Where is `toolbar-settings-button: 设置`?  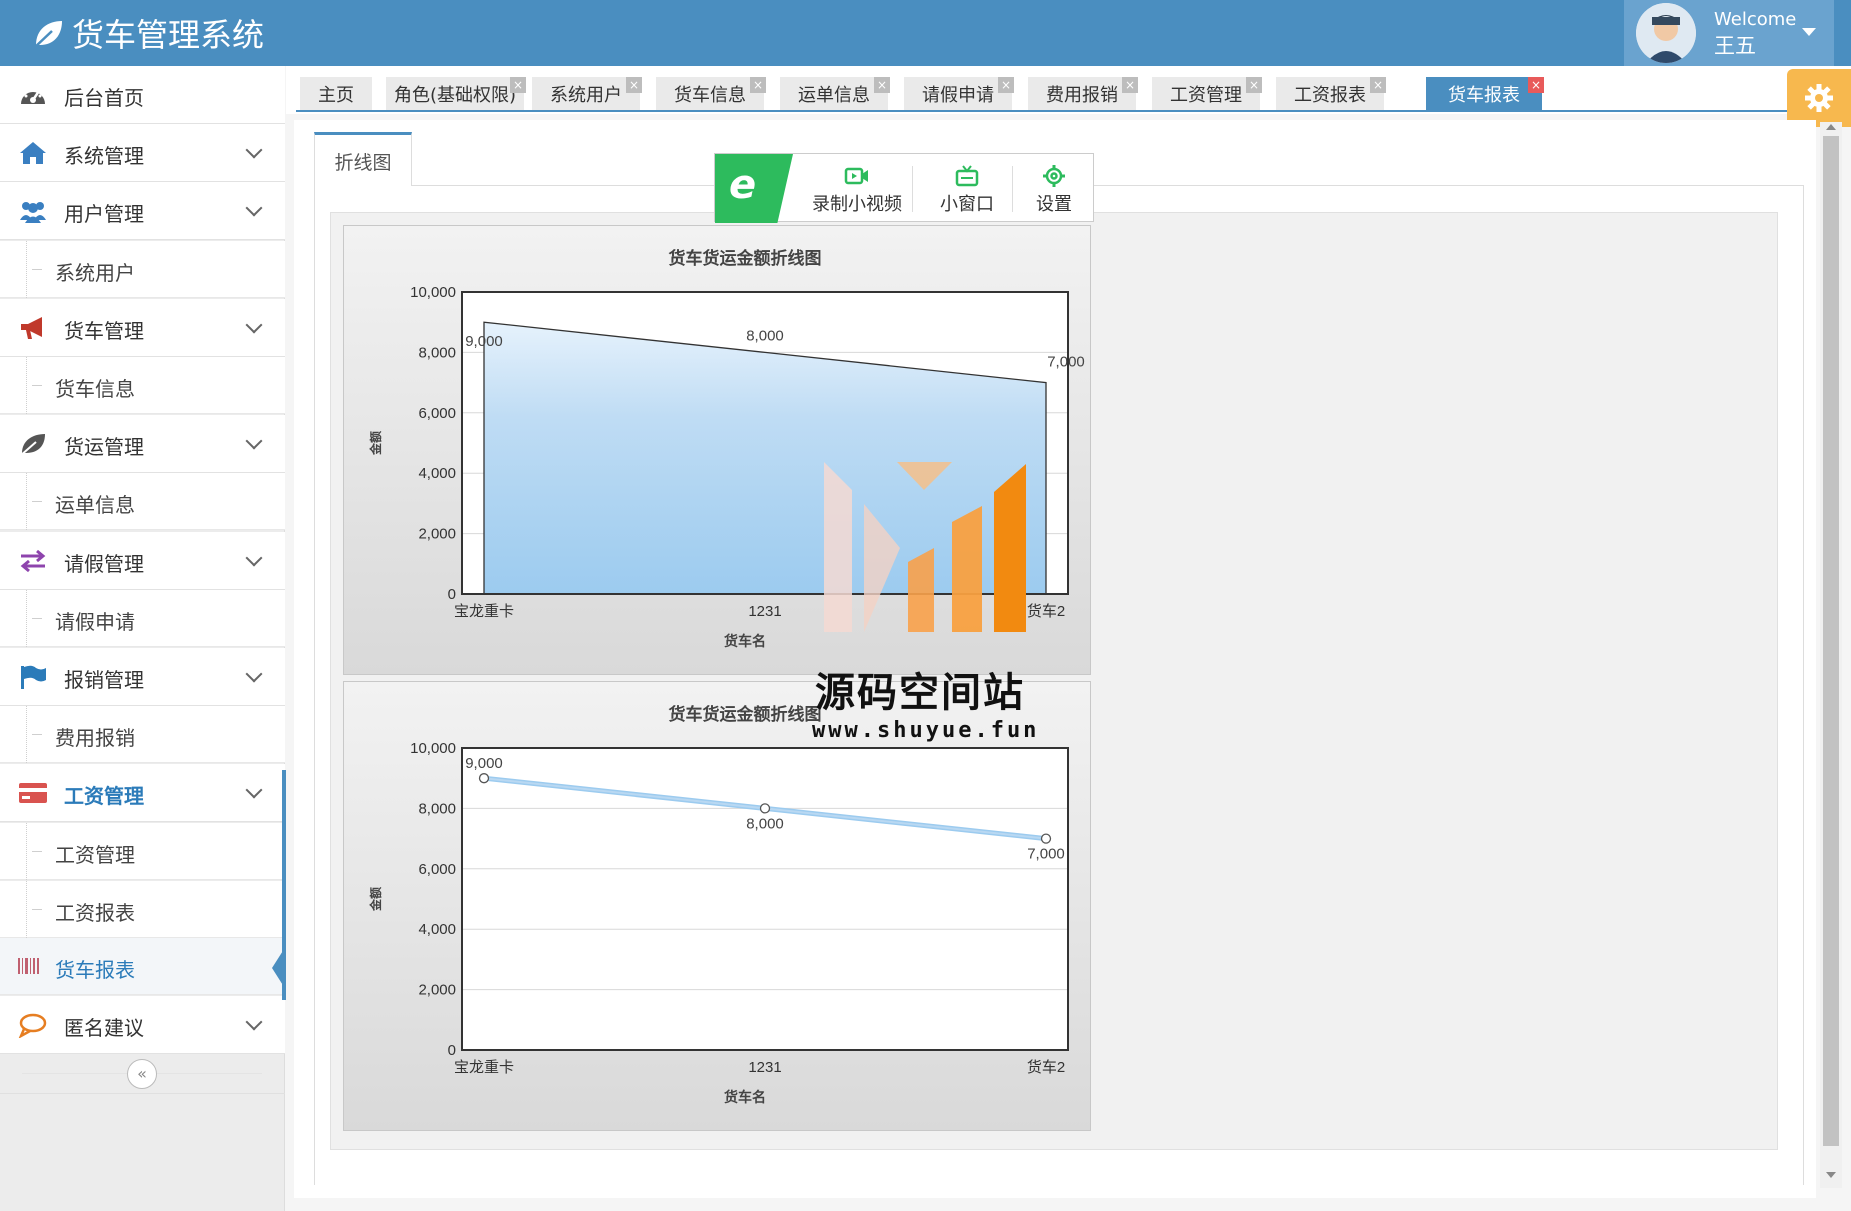 toolbar-settings-button: 设置 is located at coordinates (1054, 188).